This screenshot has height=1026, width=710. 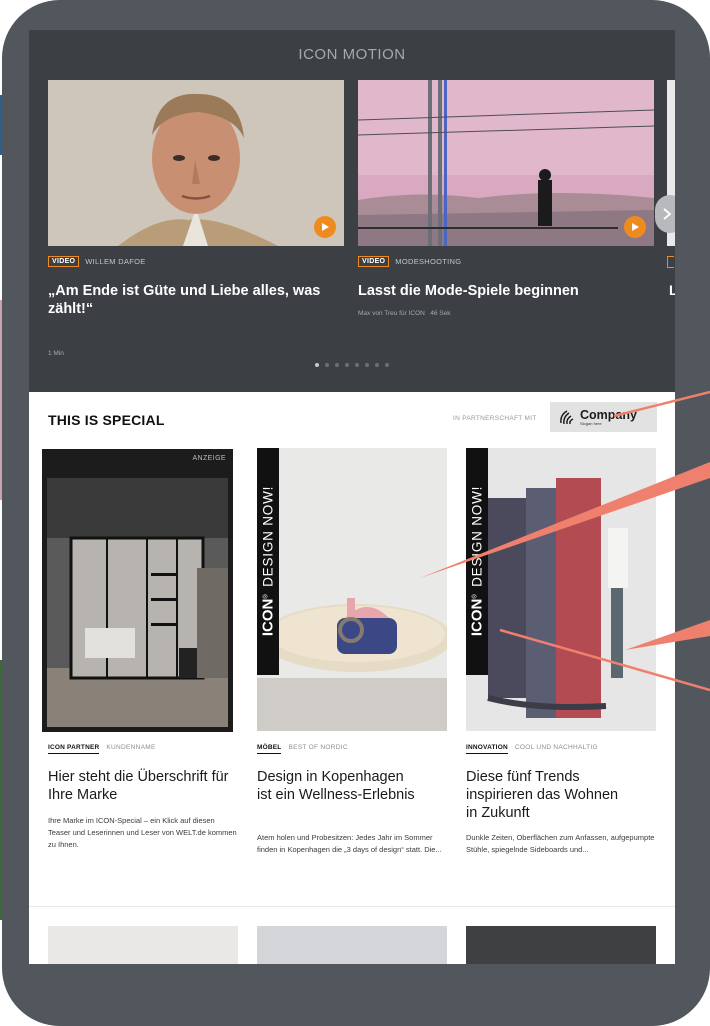 I want to click on video-duration: 1 Min, so click(x=56, y=353).